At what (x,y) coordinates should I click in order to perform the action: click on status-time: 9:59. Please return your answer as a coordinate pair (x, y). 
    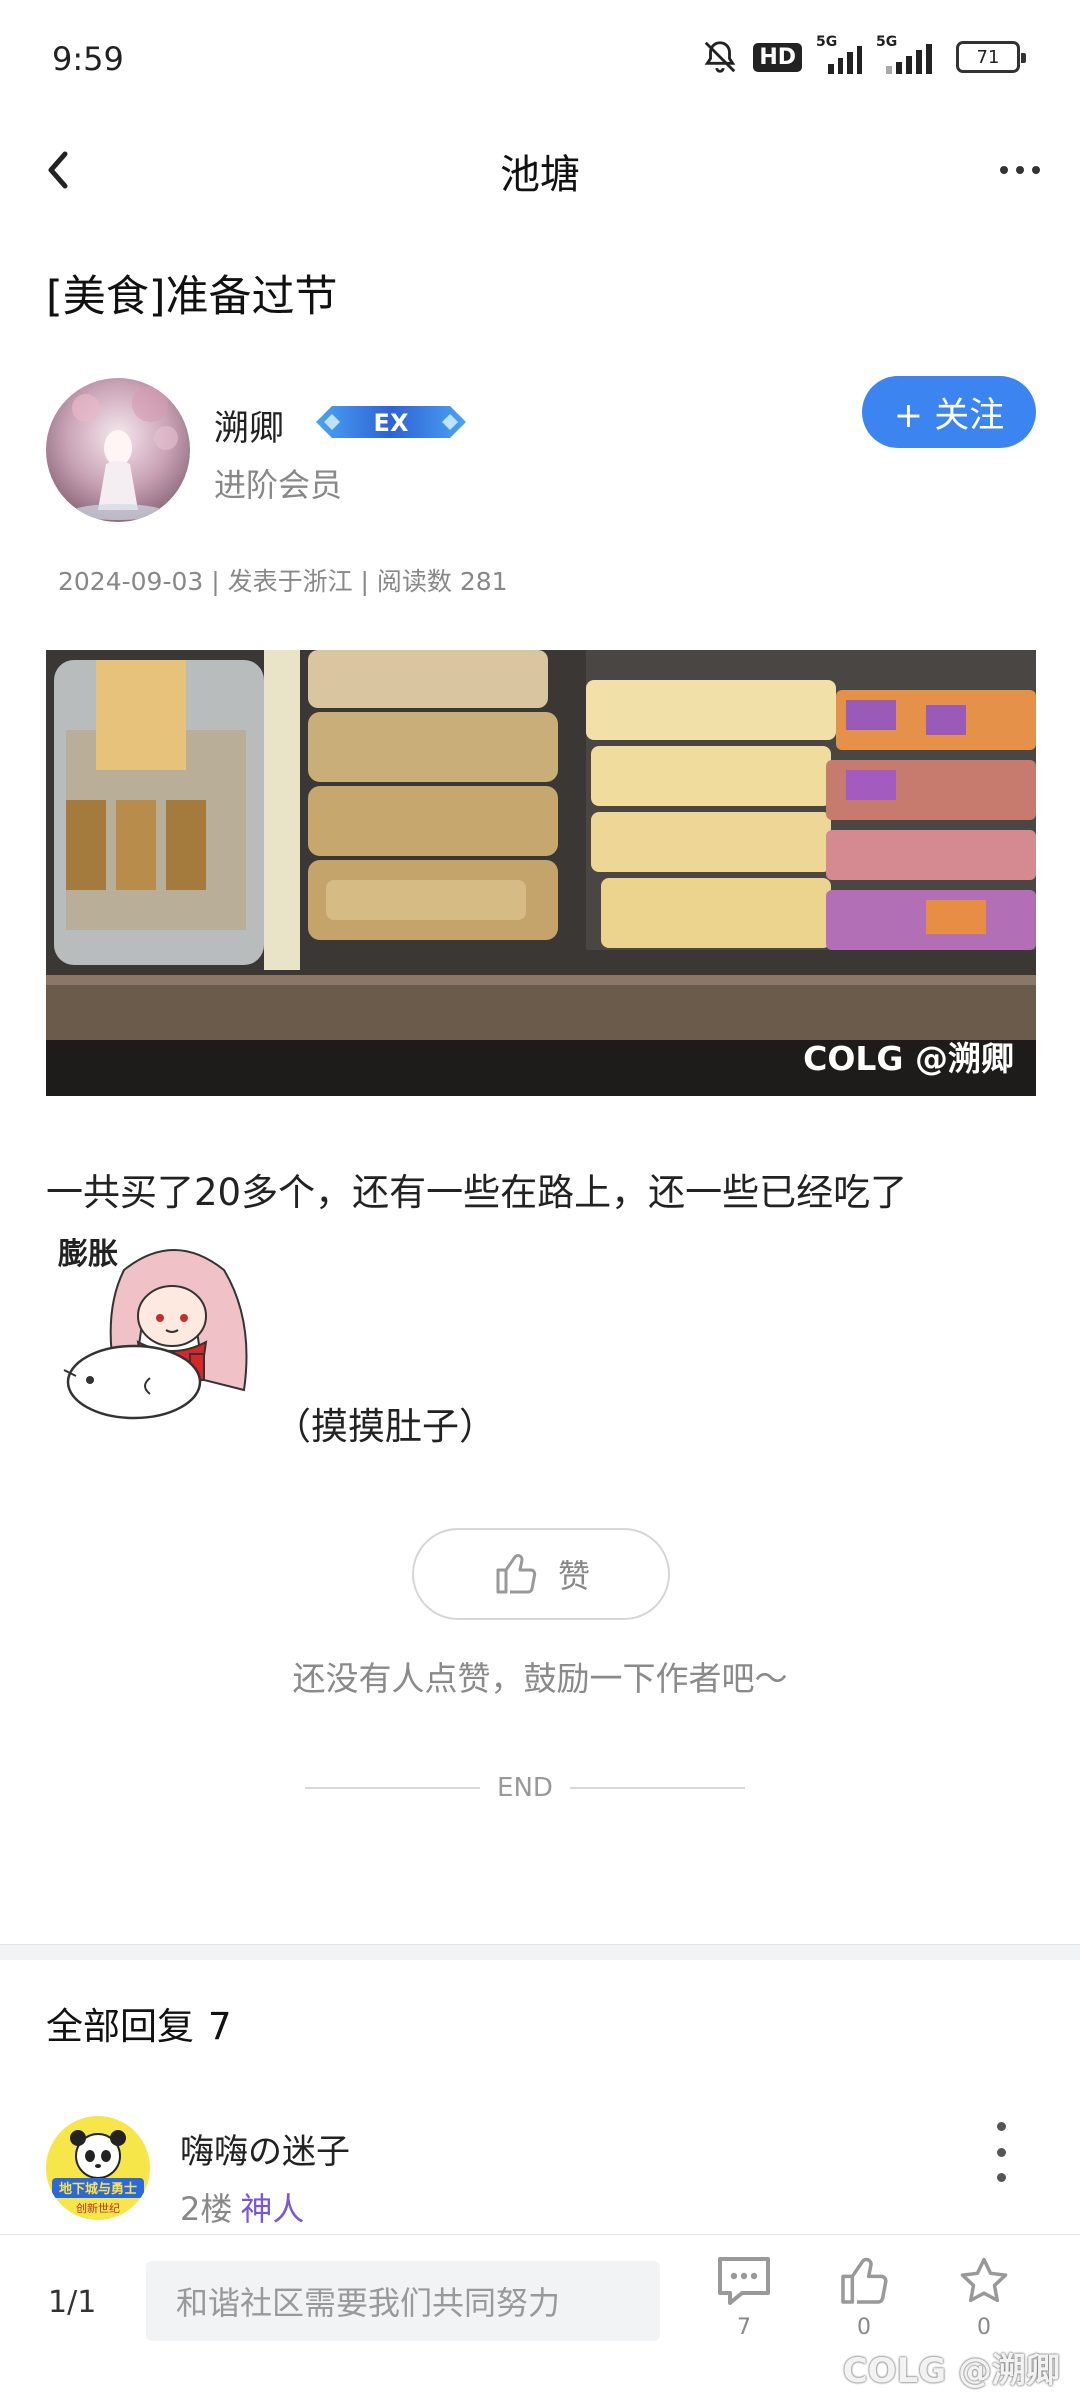
    Looking at the image, I should click on (88, 59).